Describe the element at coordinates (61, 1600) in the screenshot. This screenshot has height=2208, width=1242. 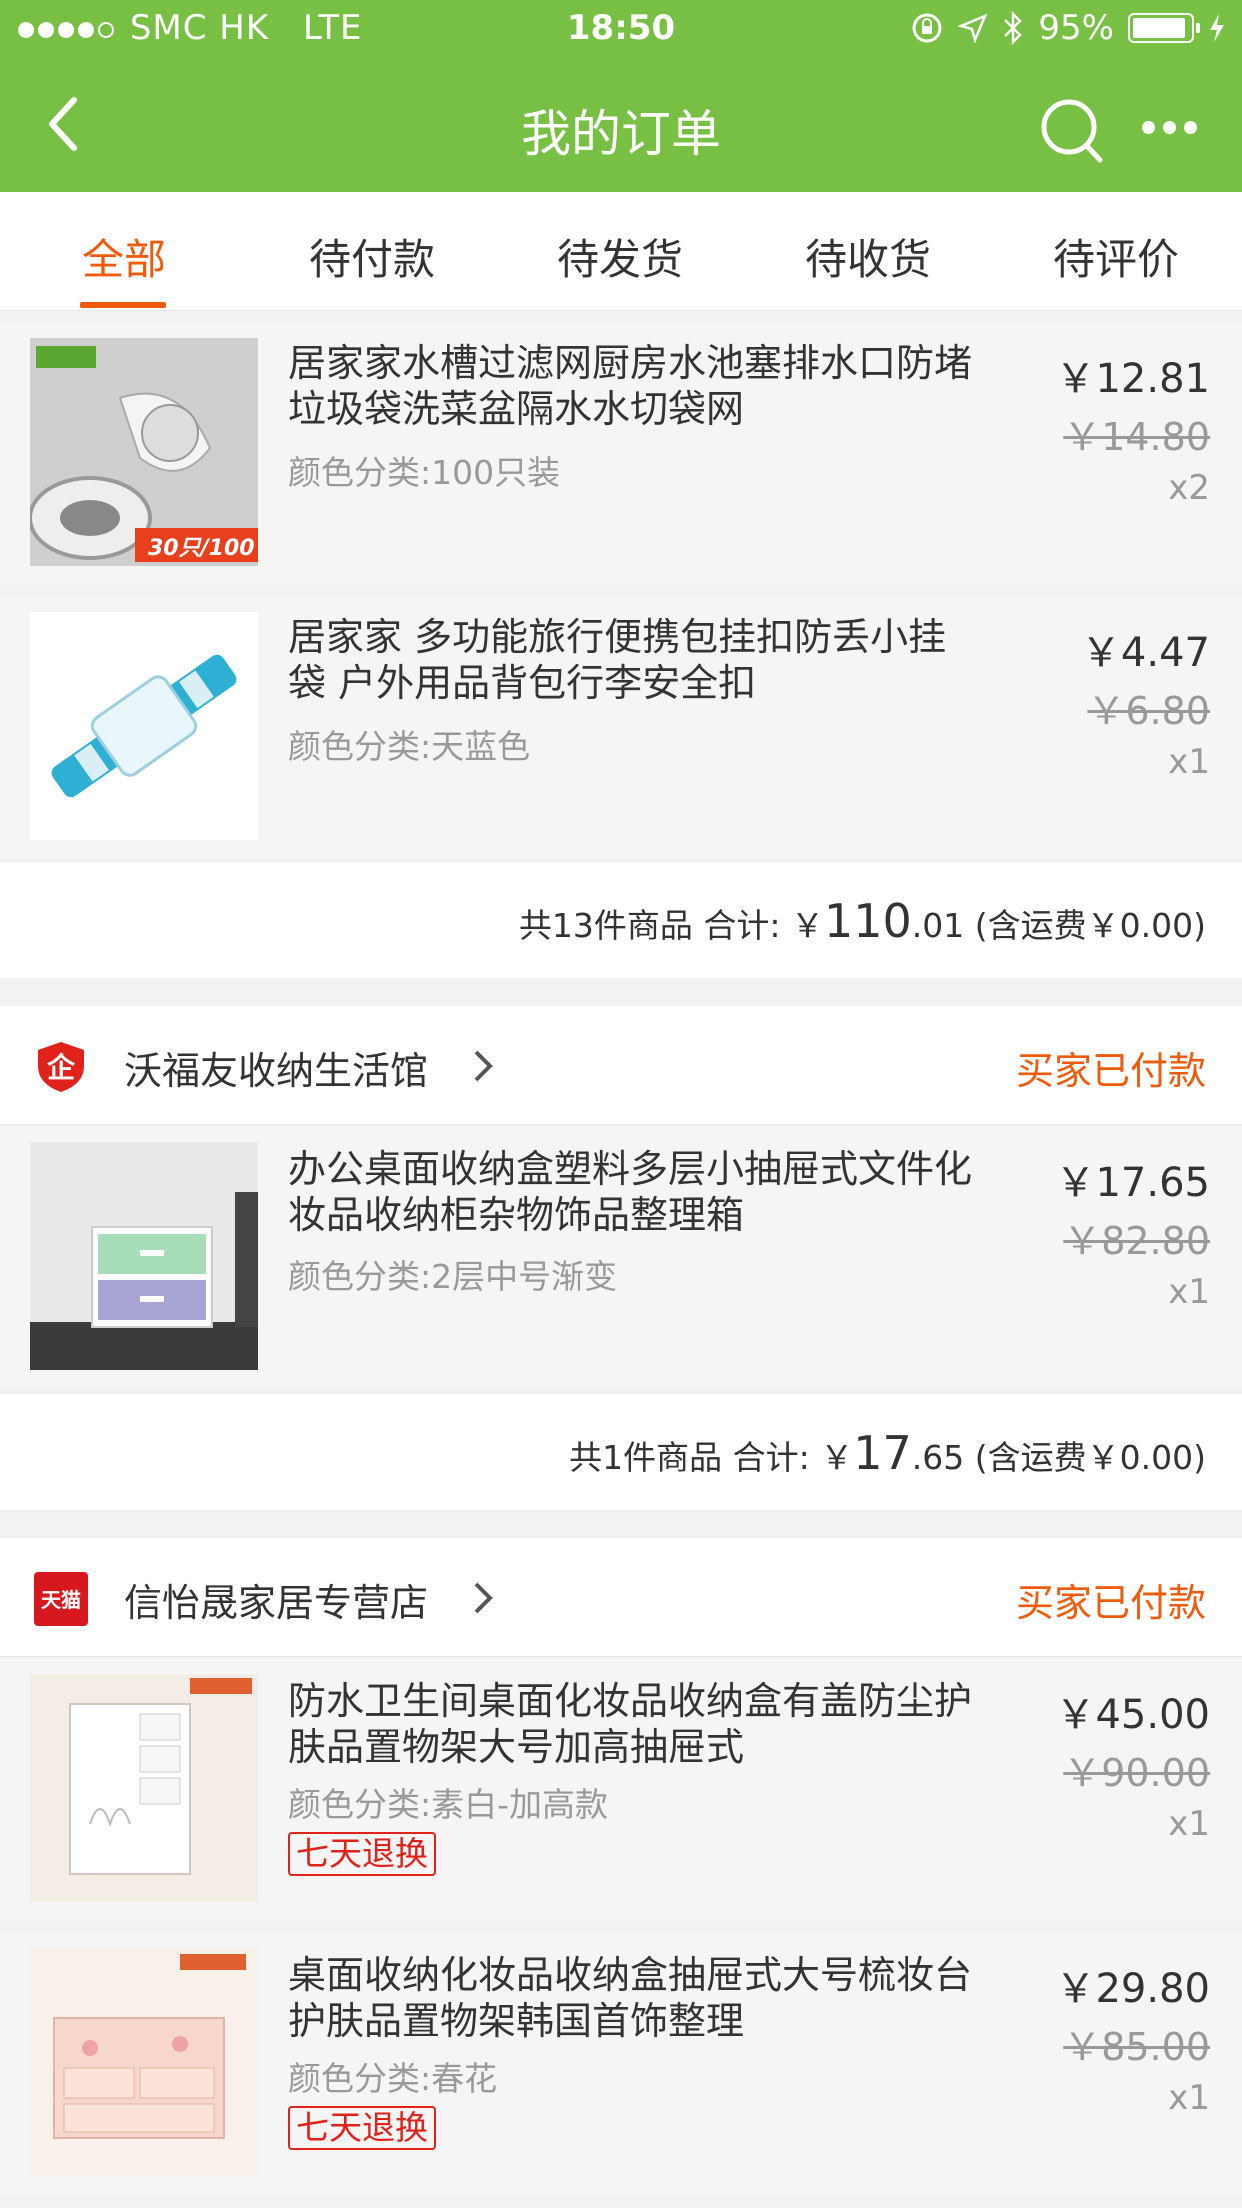
I see `shop-logo-text: 天猫` at that location.